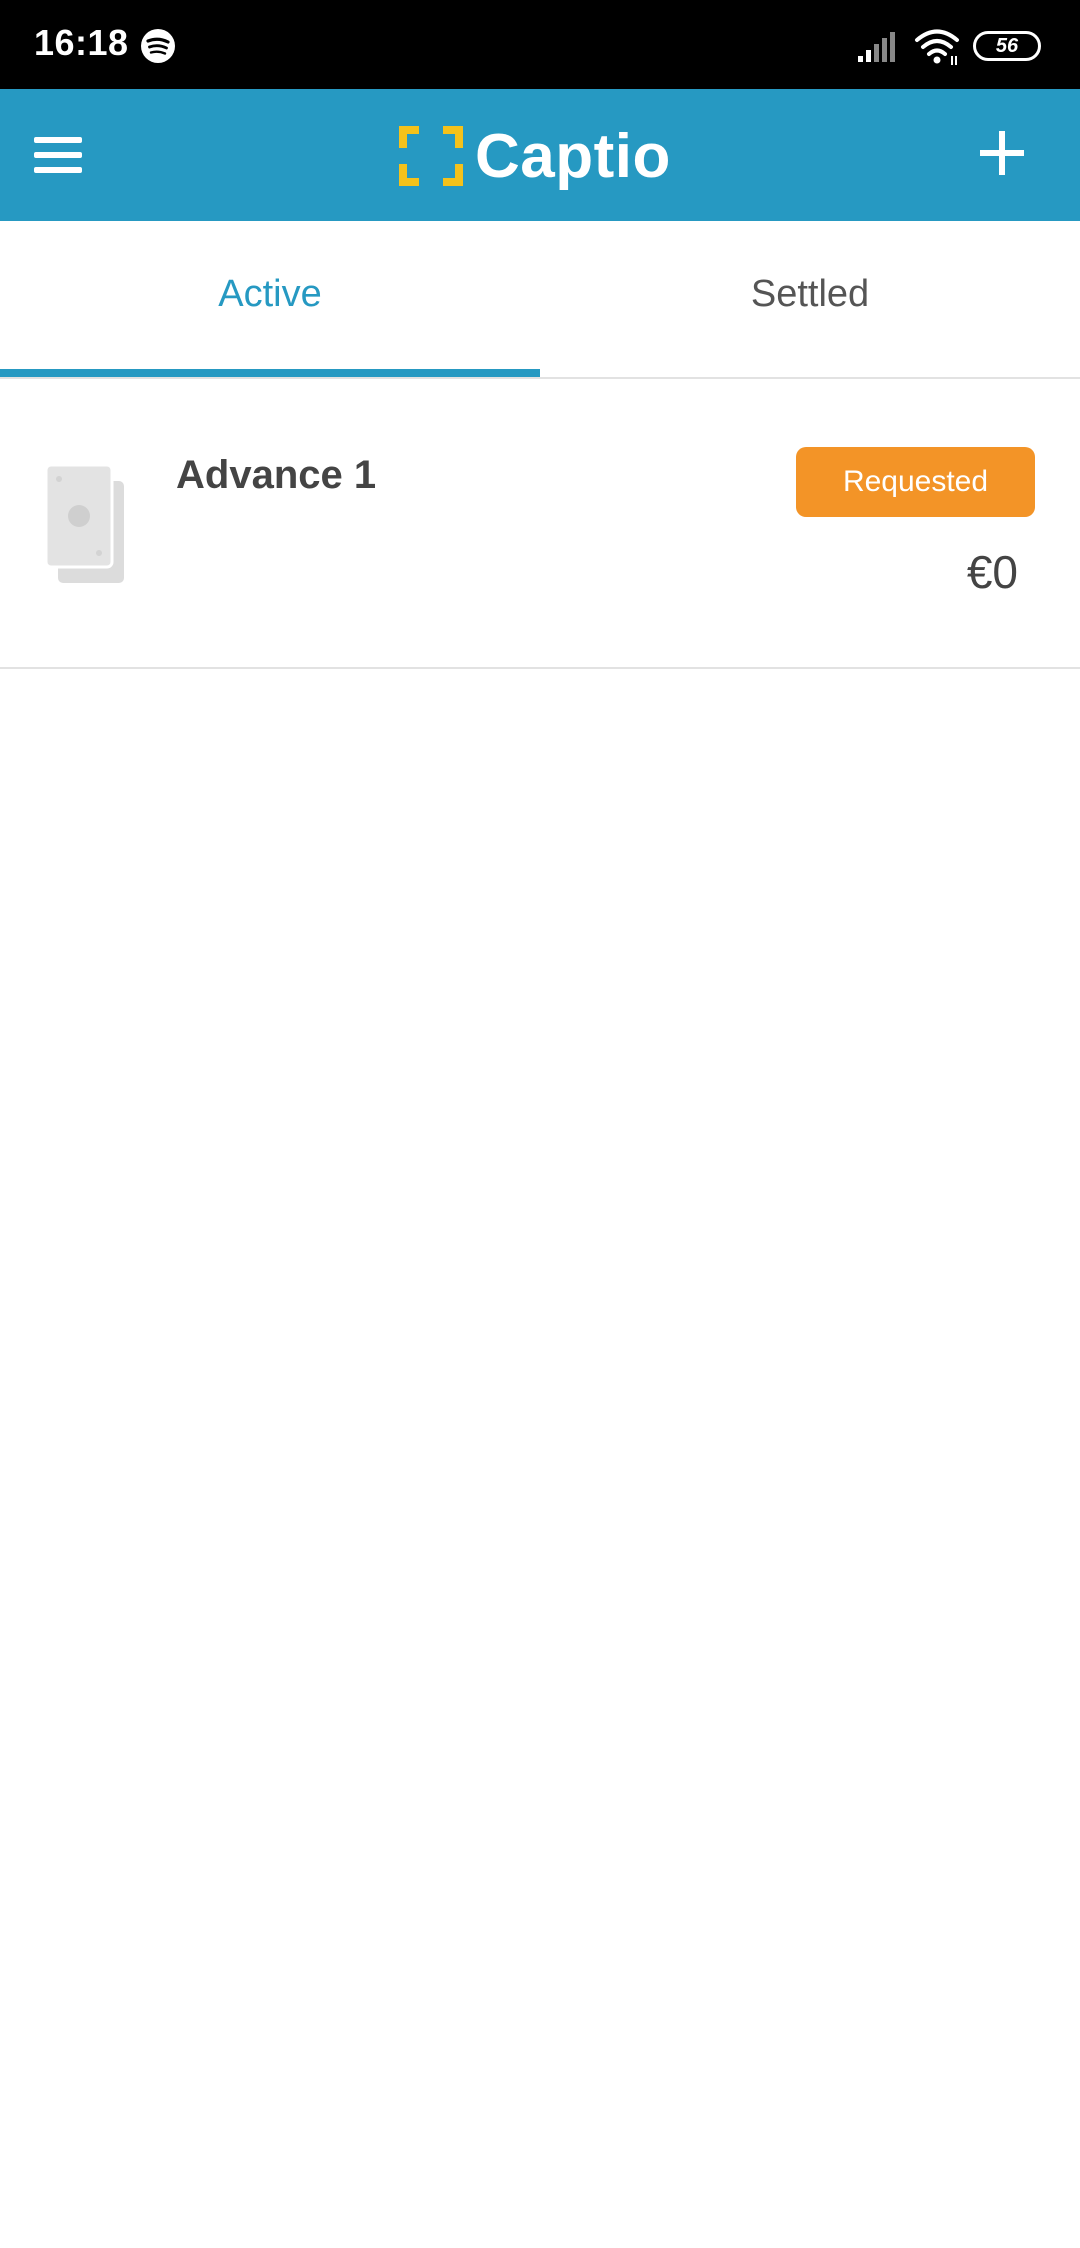  I want to click on app-name: Captio, so click(573, 156).